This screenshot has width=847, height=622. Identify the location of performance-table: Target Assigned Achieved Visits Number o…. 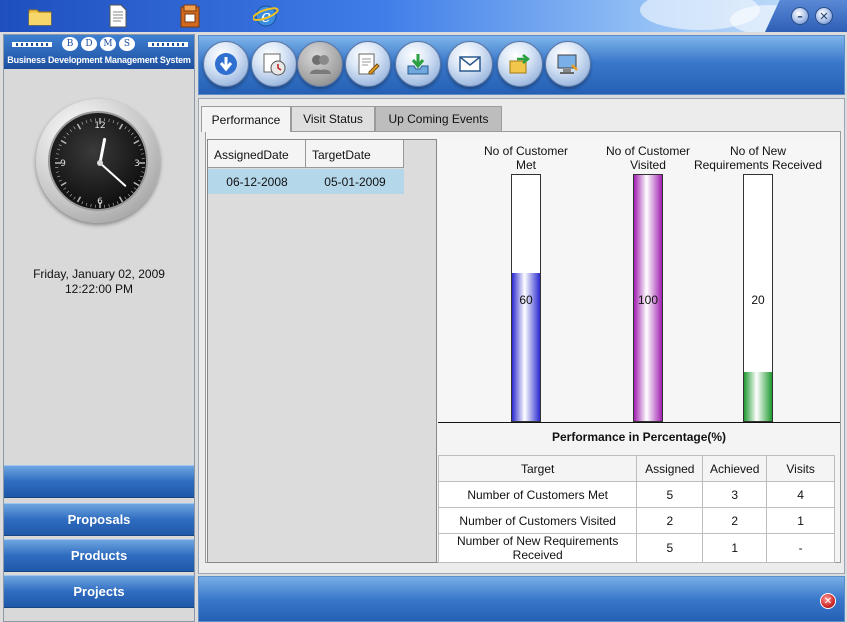
(636, 509).